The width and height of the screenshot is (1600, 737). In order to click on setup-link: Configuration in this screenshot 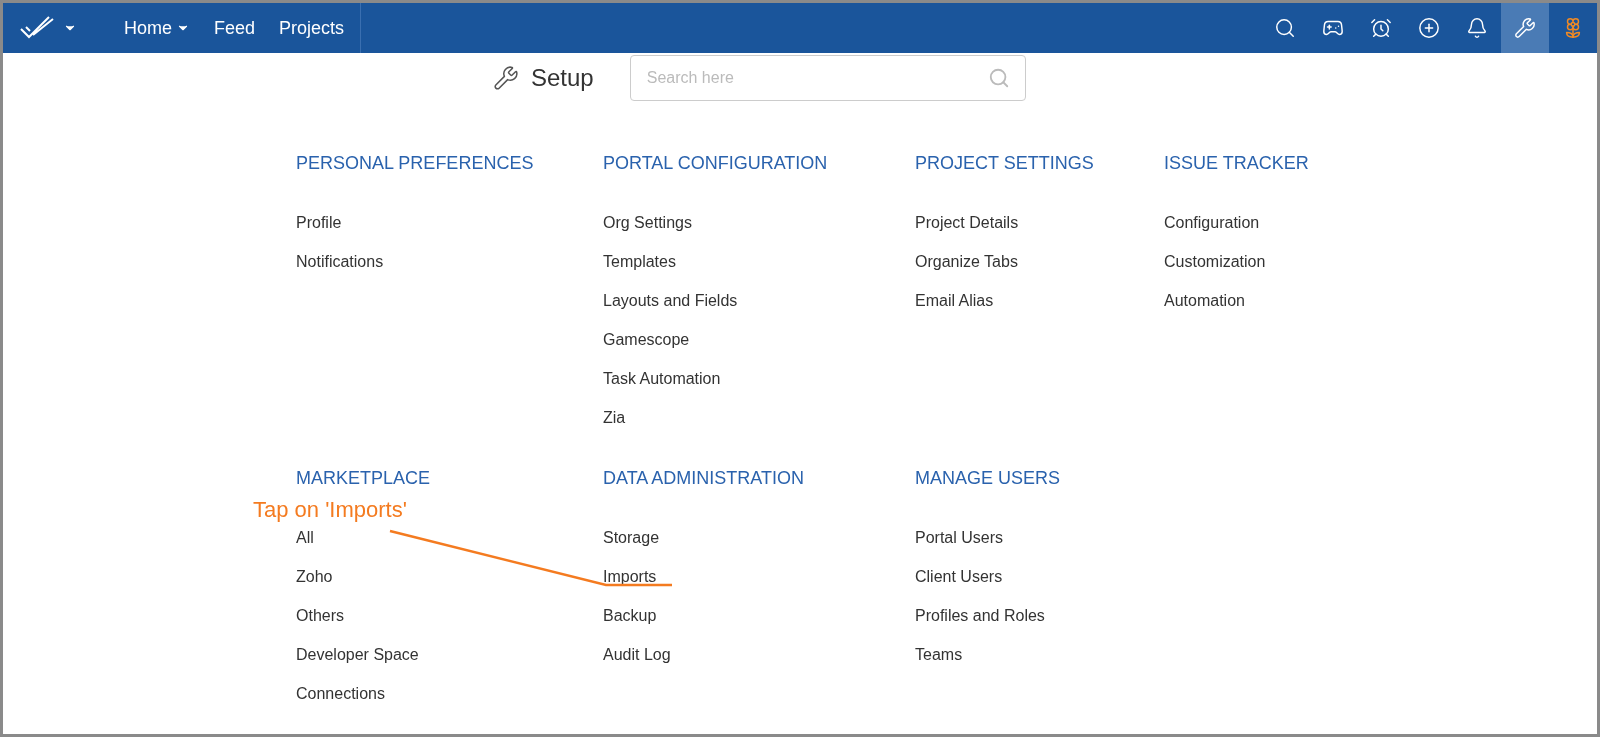, I will do `click(1212, 222)`.